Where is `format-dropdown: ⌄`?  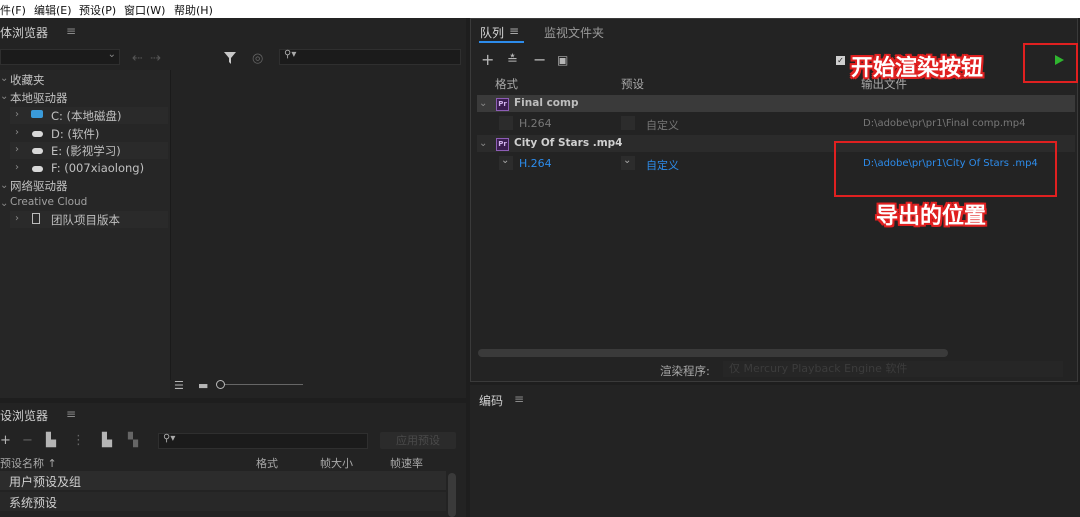
format-dropdown: ⌄ is located at coordinates (506, 162).